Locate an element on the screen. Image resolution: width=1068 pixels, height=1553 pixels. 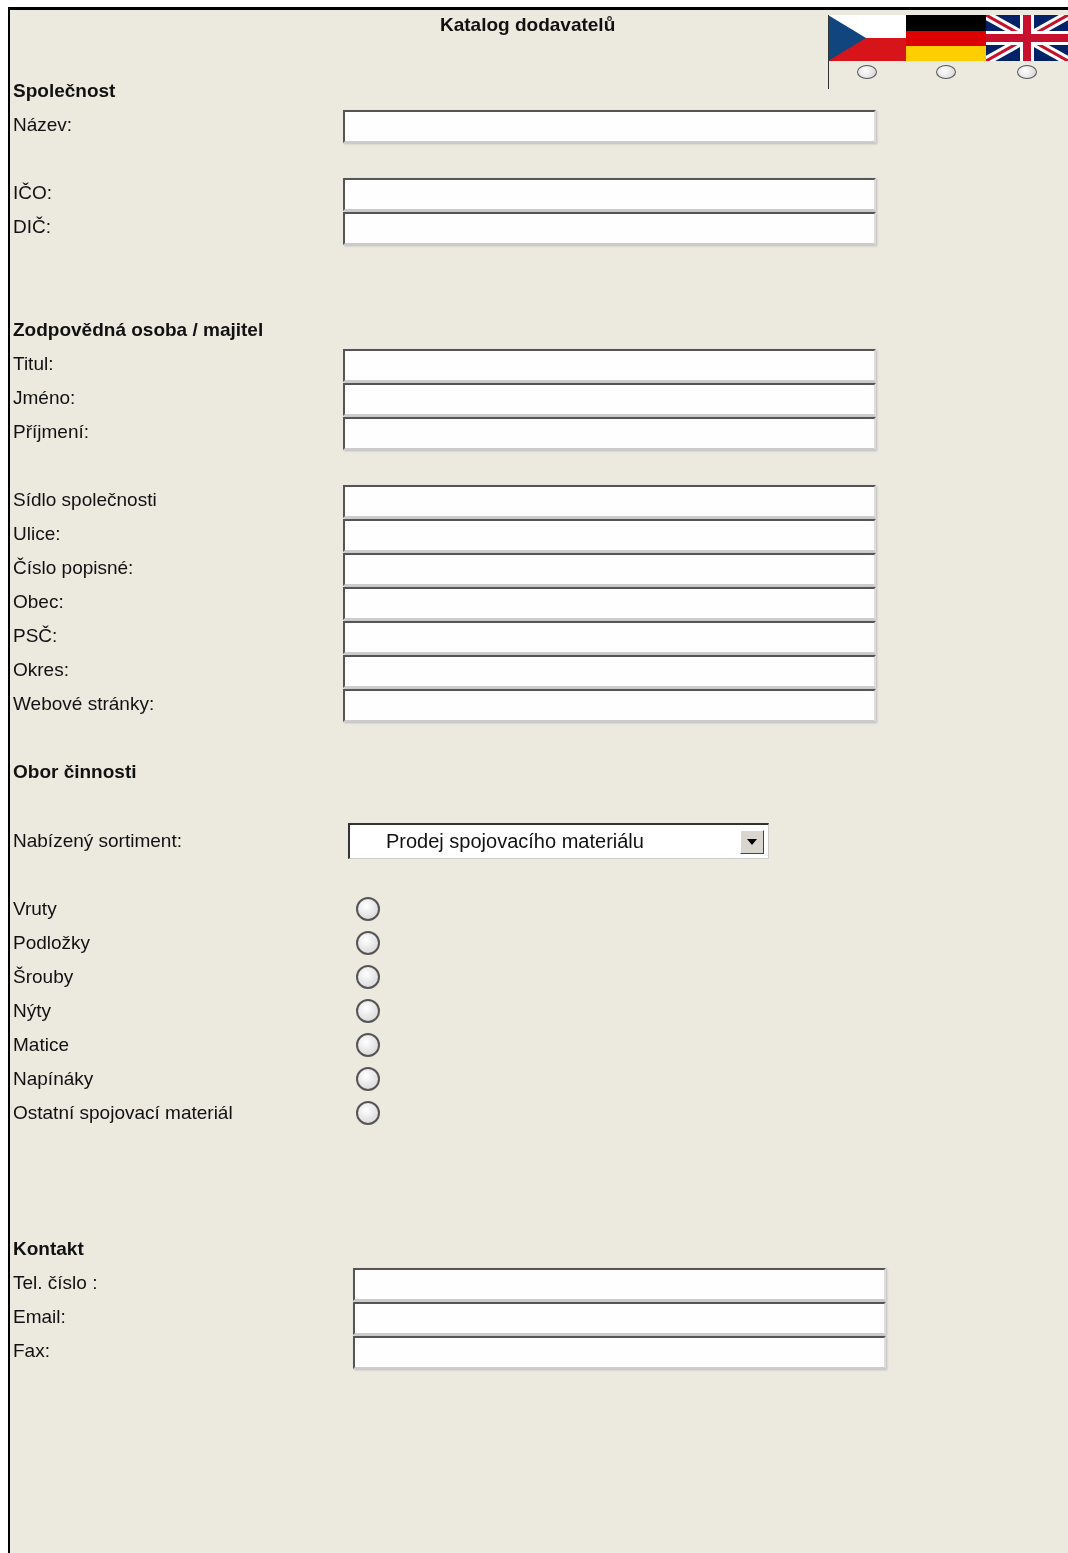
option-label: Šrouby is located at coordinates (44, 977).